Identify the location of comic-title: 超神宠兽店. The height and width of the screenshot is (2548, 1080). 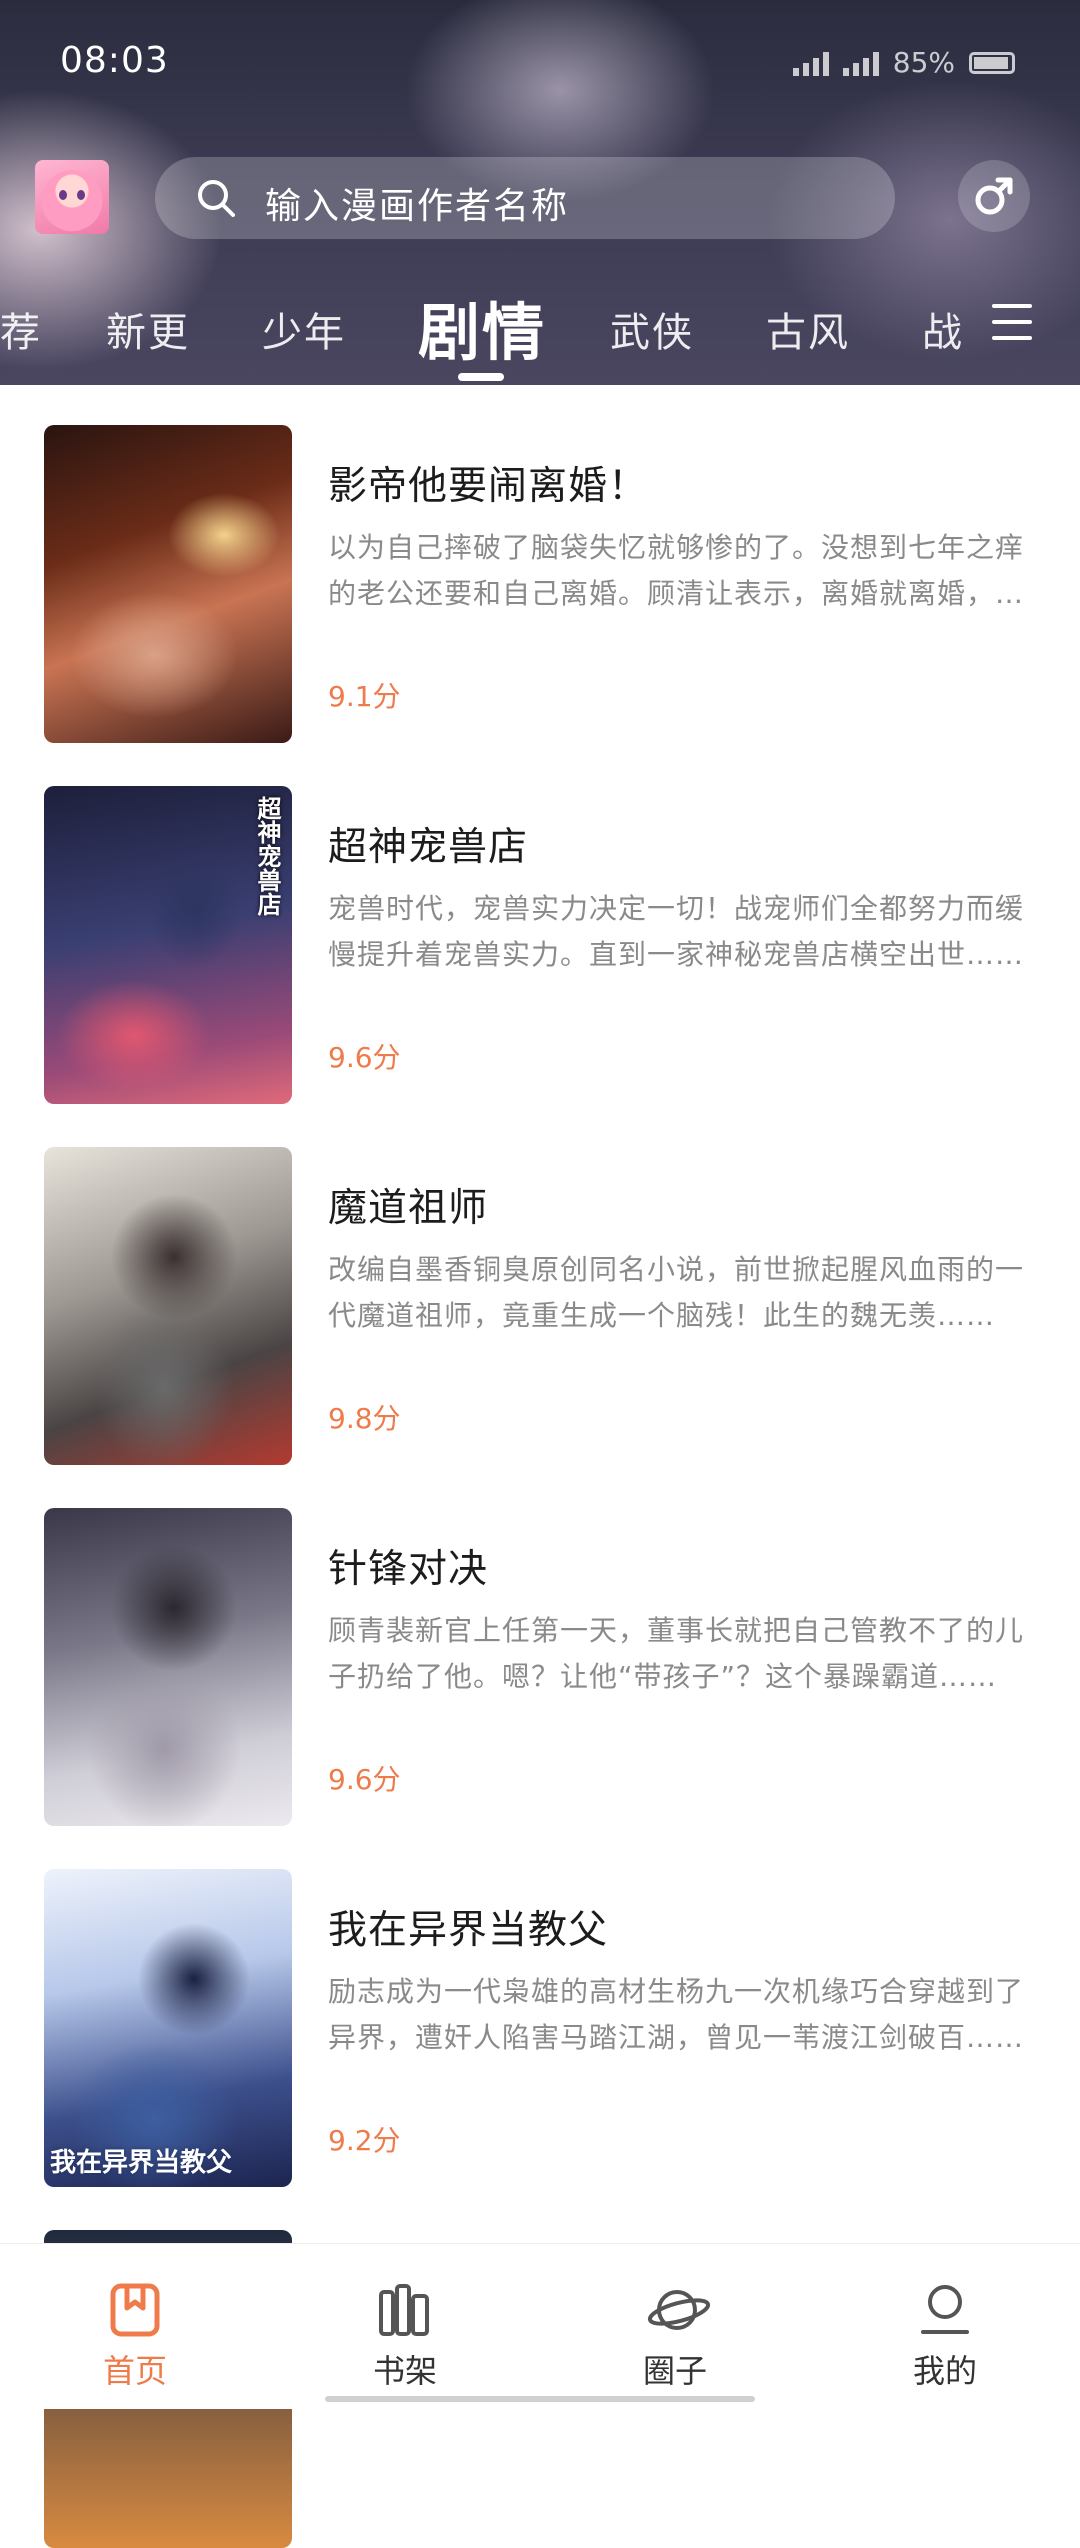
(428, 847).